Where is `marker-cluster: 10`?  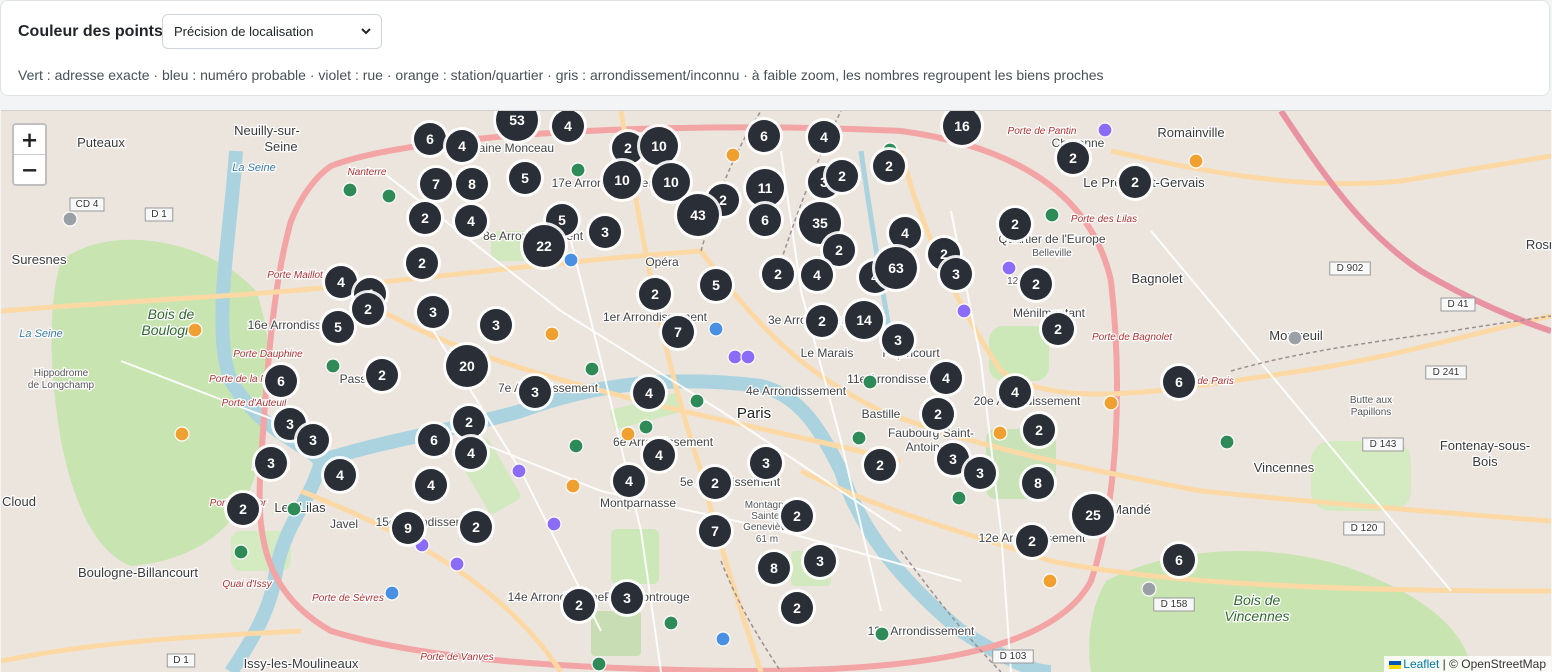 marker-cluster: 10 is located at coordinates (622, 180).